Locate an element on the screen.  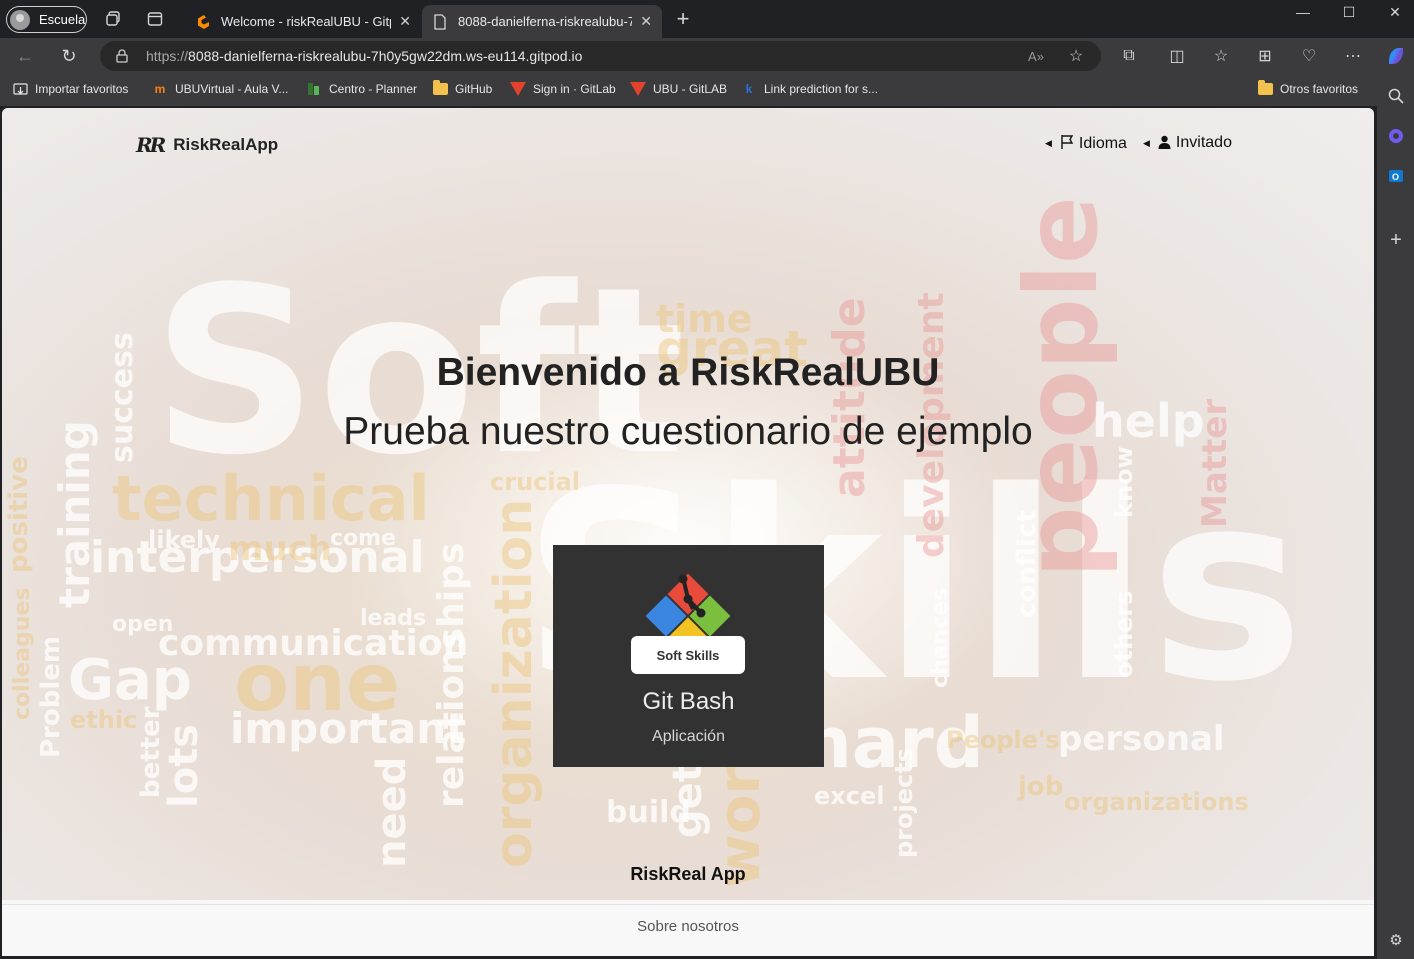
brand-mark: RR is located at coordinates (151, 145).